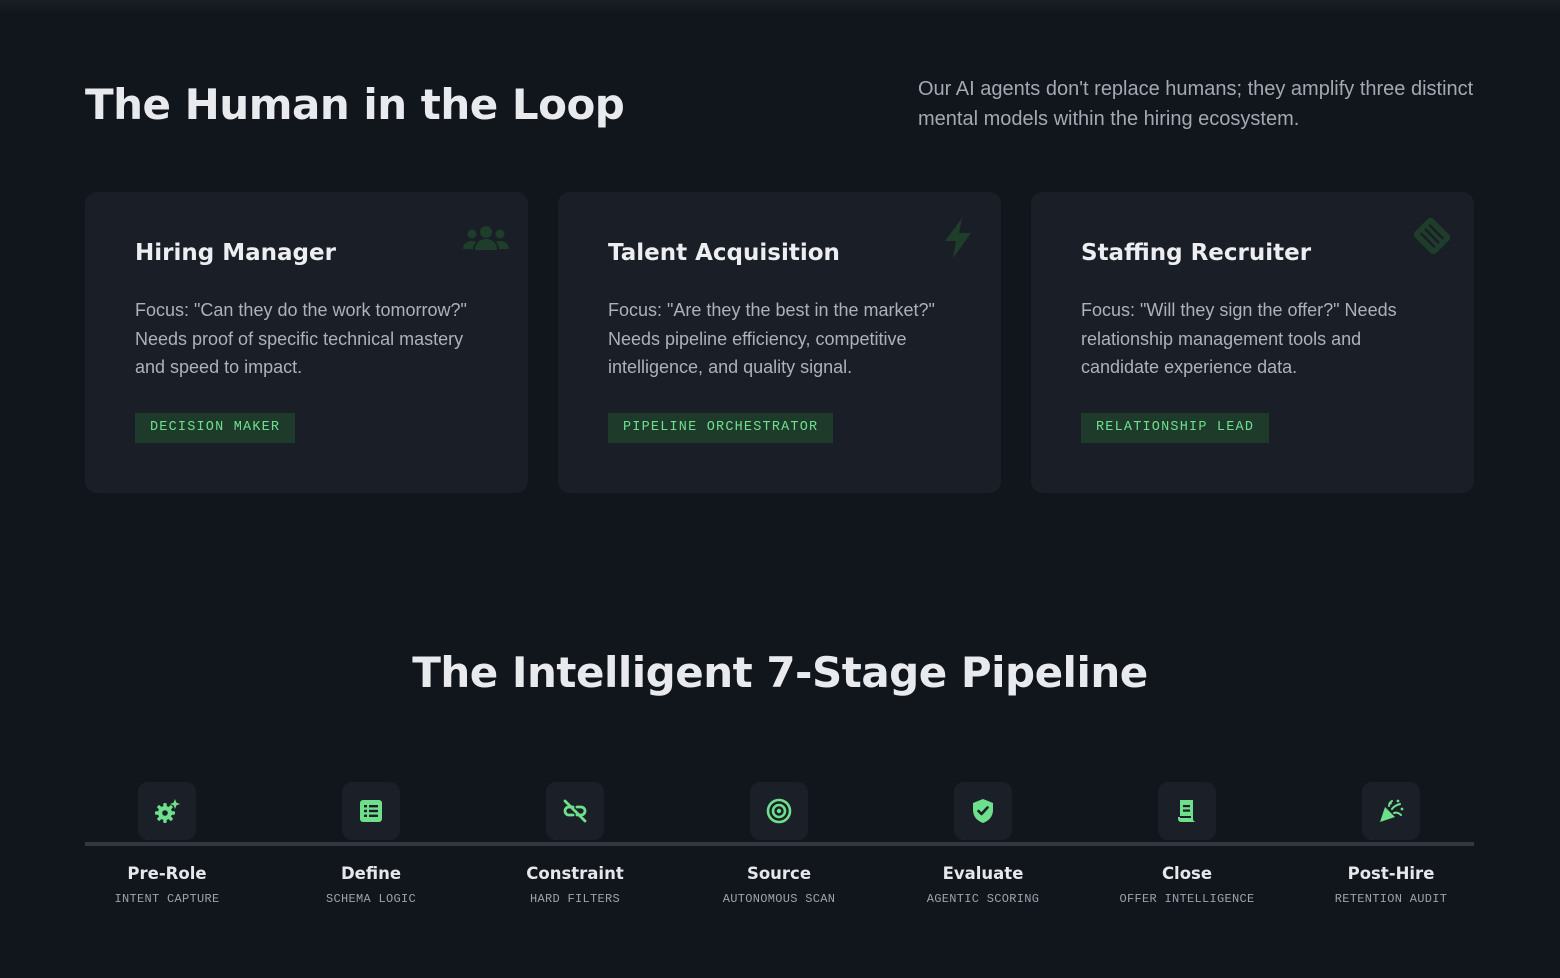  I want to click on role-tag: PIPELINE ORCHESTRATOR, so click(721, 428).